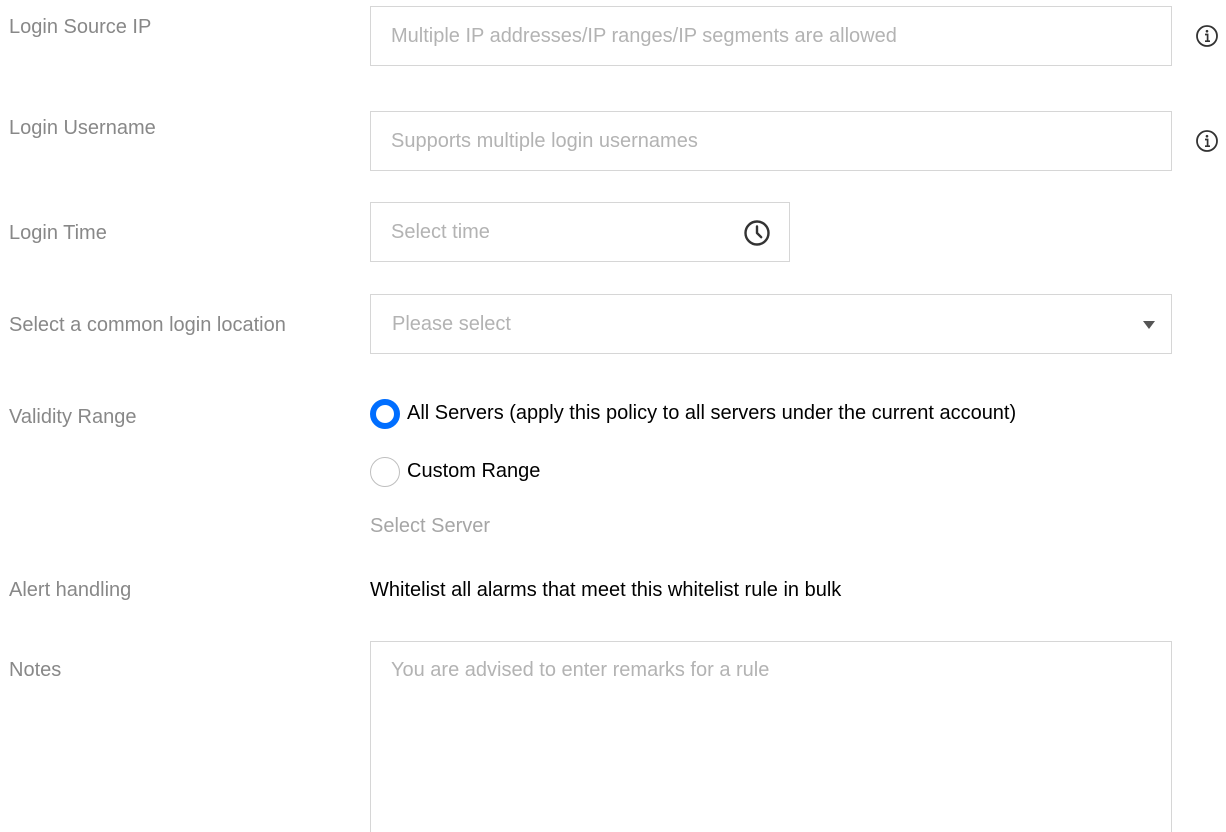 This screenshot has height=832, width=1226. I want to click on login-time-picker, so click(580, 232).